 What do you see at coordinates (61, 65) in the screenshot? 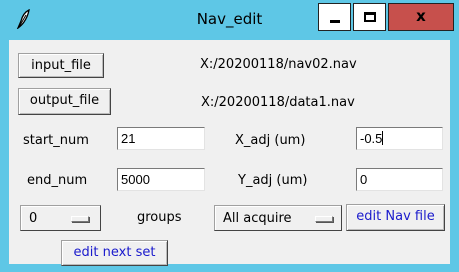
I see `input-file-button: input_file` at bounding box center [61, 65].